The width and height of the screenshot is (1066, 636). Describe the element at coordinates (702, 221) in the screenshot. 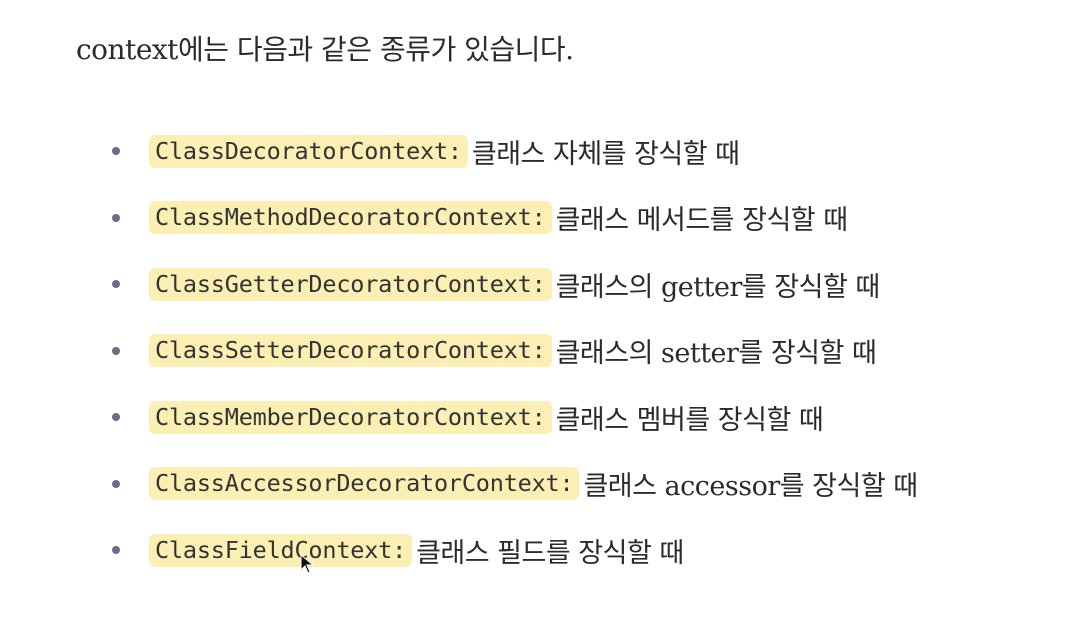

I see `item-description: 클래스 메서드를 장식할 때` at that location.